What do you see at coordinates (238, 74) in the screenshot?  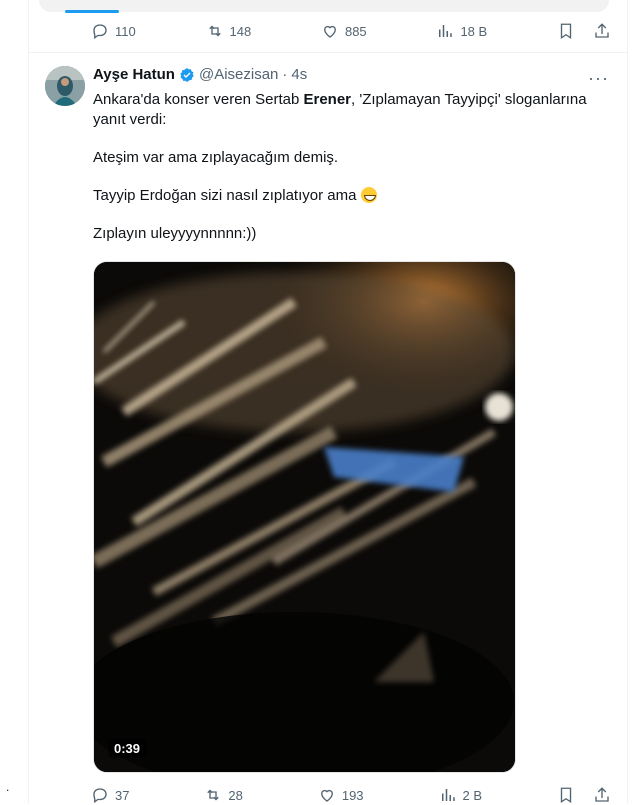 I see `author-handle: @Aisezisan` at bounding box center [238, 74].